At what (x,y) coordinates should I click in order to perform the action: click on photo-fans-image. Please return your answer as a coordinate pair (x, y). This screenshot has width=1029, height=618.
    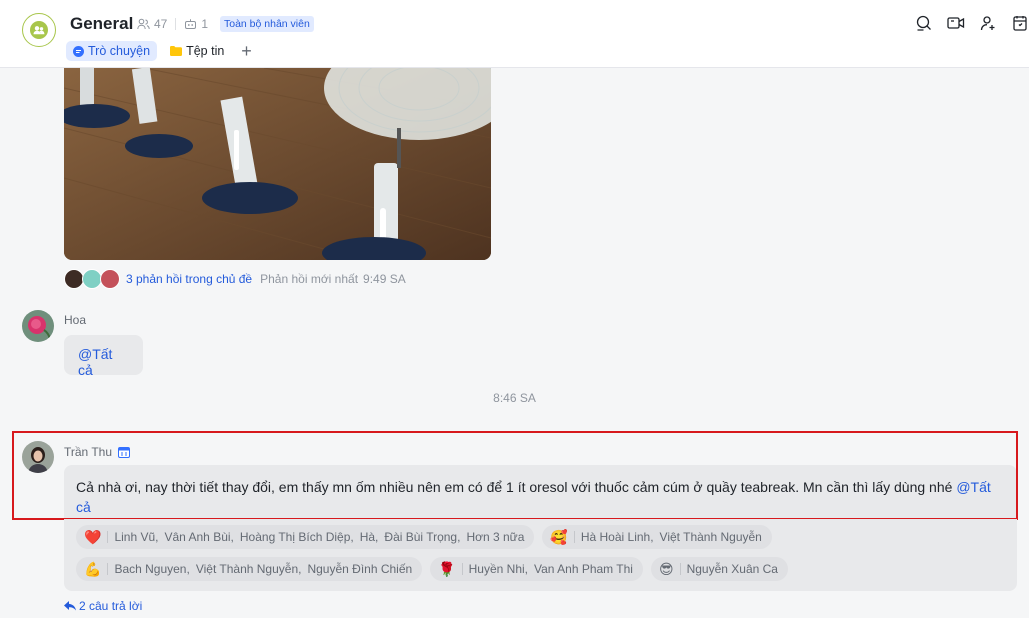
    Looking at the image, I should click on (277, 164).